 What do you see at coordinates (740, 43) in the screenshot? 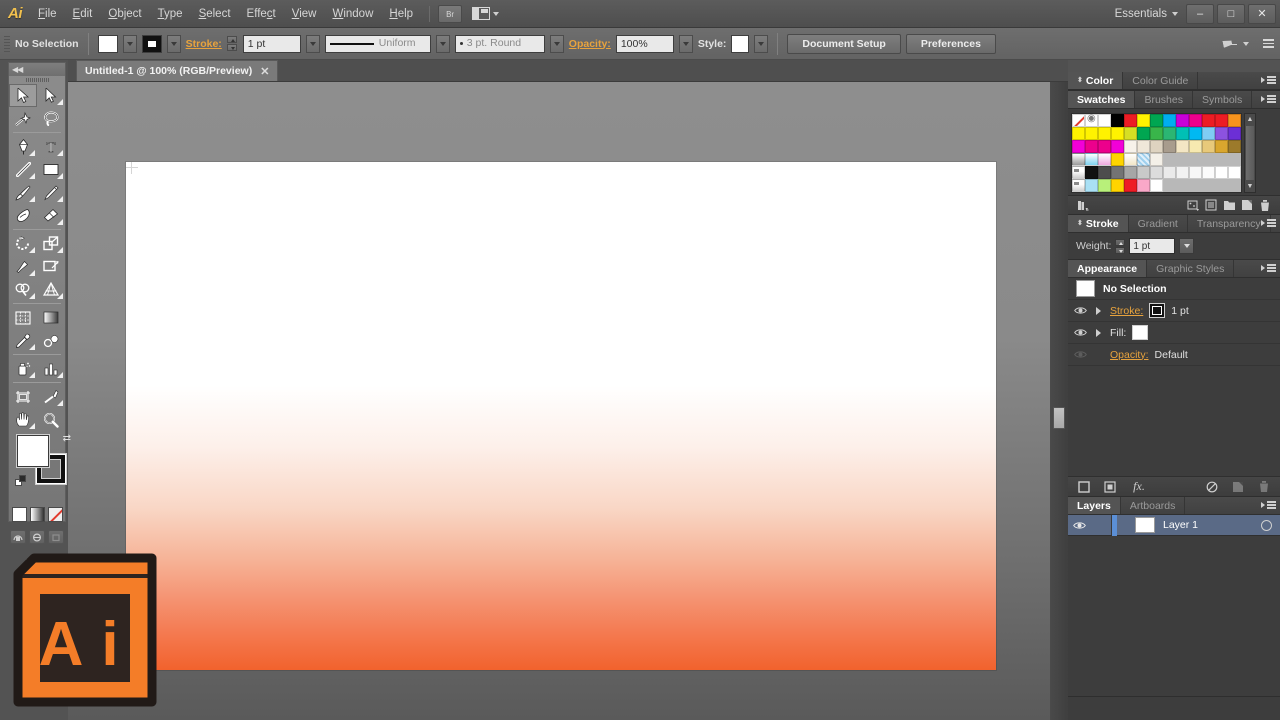
I see `graphic-style-swatch` at bounding box center [740, 43].